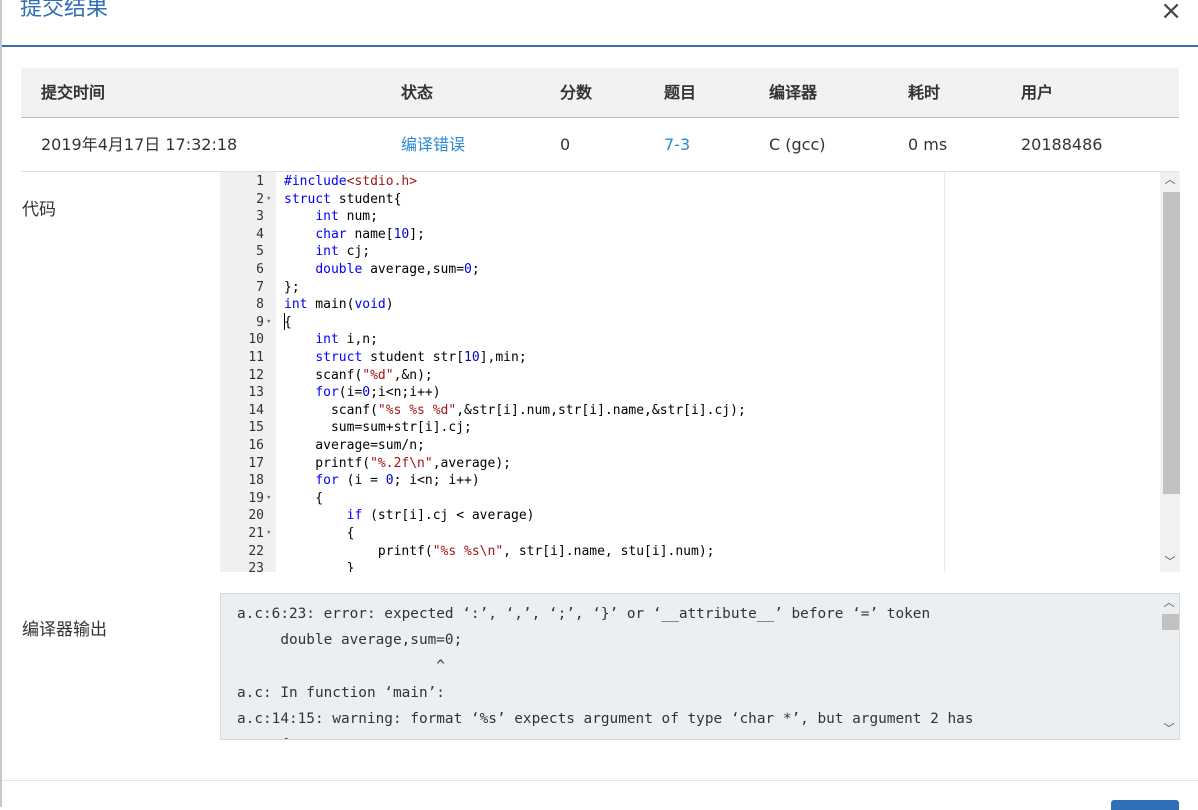 The width and height of the screenshot is (1198, 810). I want to click on code-line: 21 ▾ {, so click(580, 534).